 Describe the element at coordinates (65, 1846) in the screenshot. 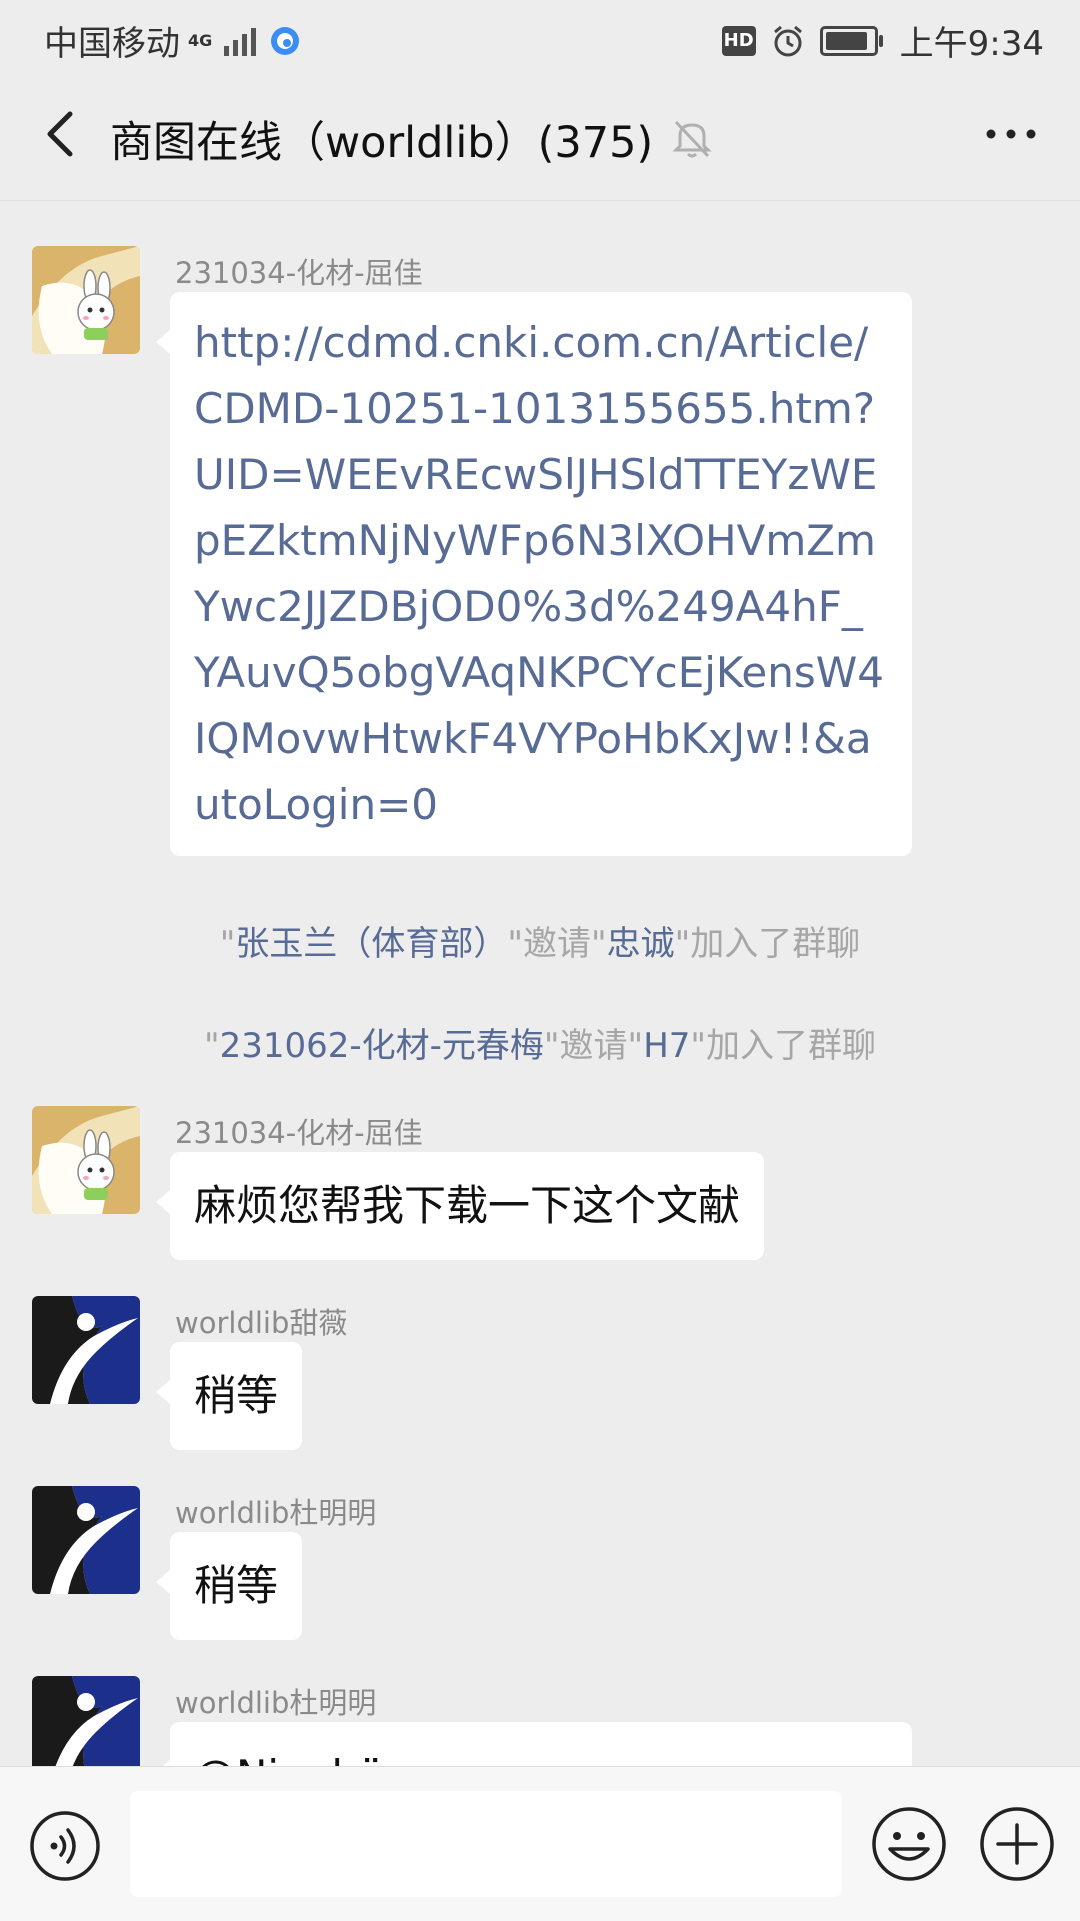

I see `voice-icon` at that location.